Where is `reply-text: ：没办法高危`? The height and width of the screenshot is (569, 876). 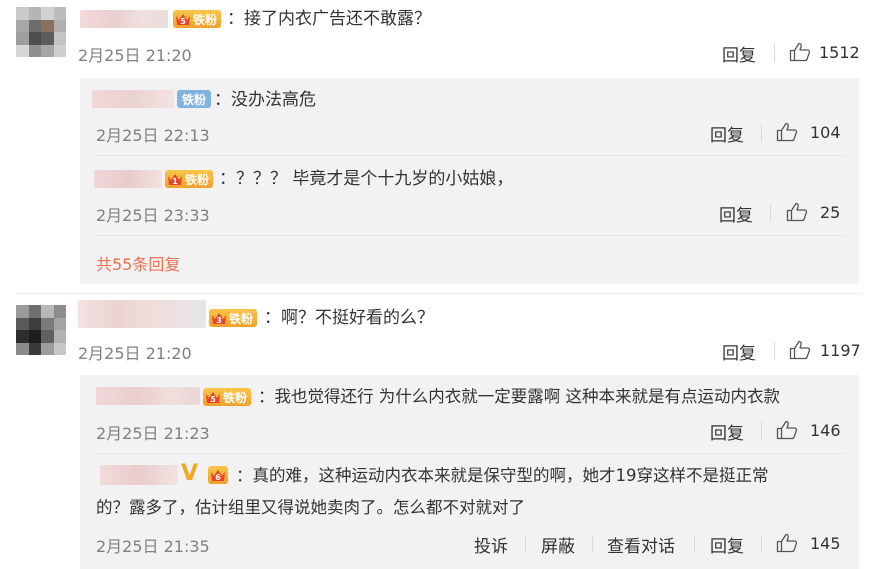 reply-text: ：没办法高危 is located at coordinates (265, 100).